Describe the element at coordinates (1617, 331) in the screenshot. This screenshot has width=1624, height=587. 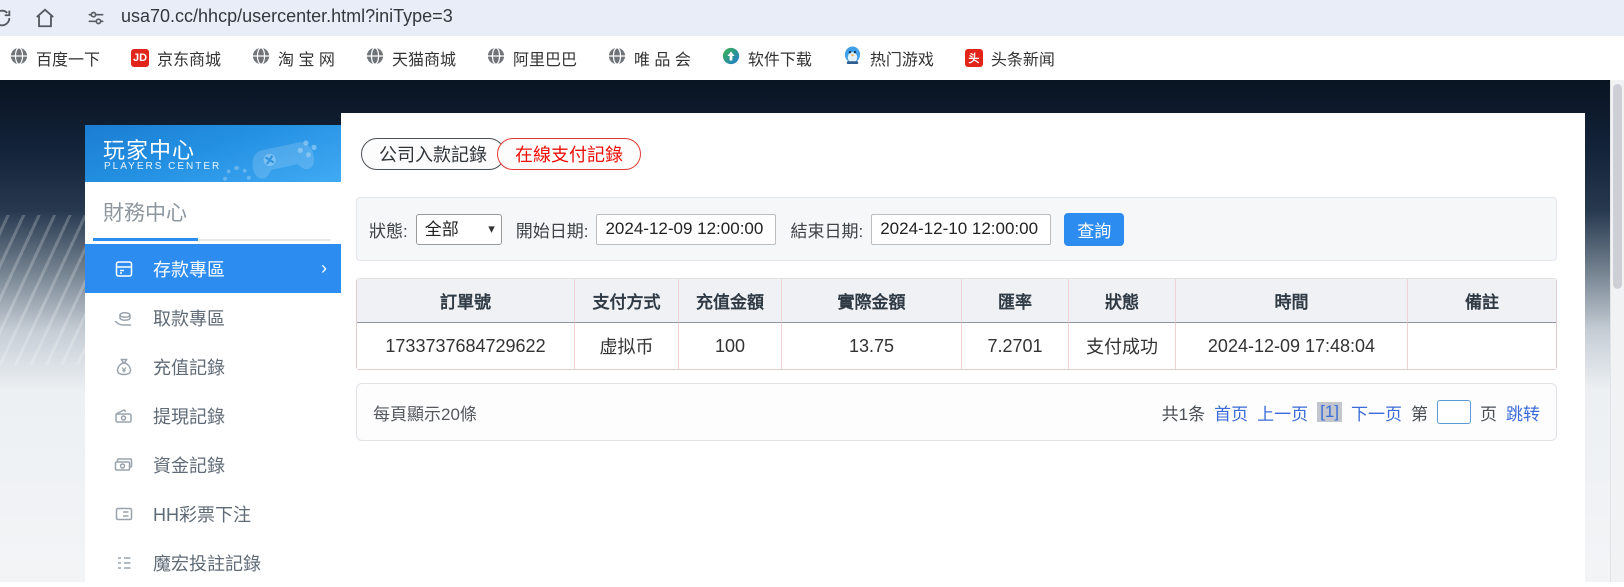
I see `scrollbar` at that location.